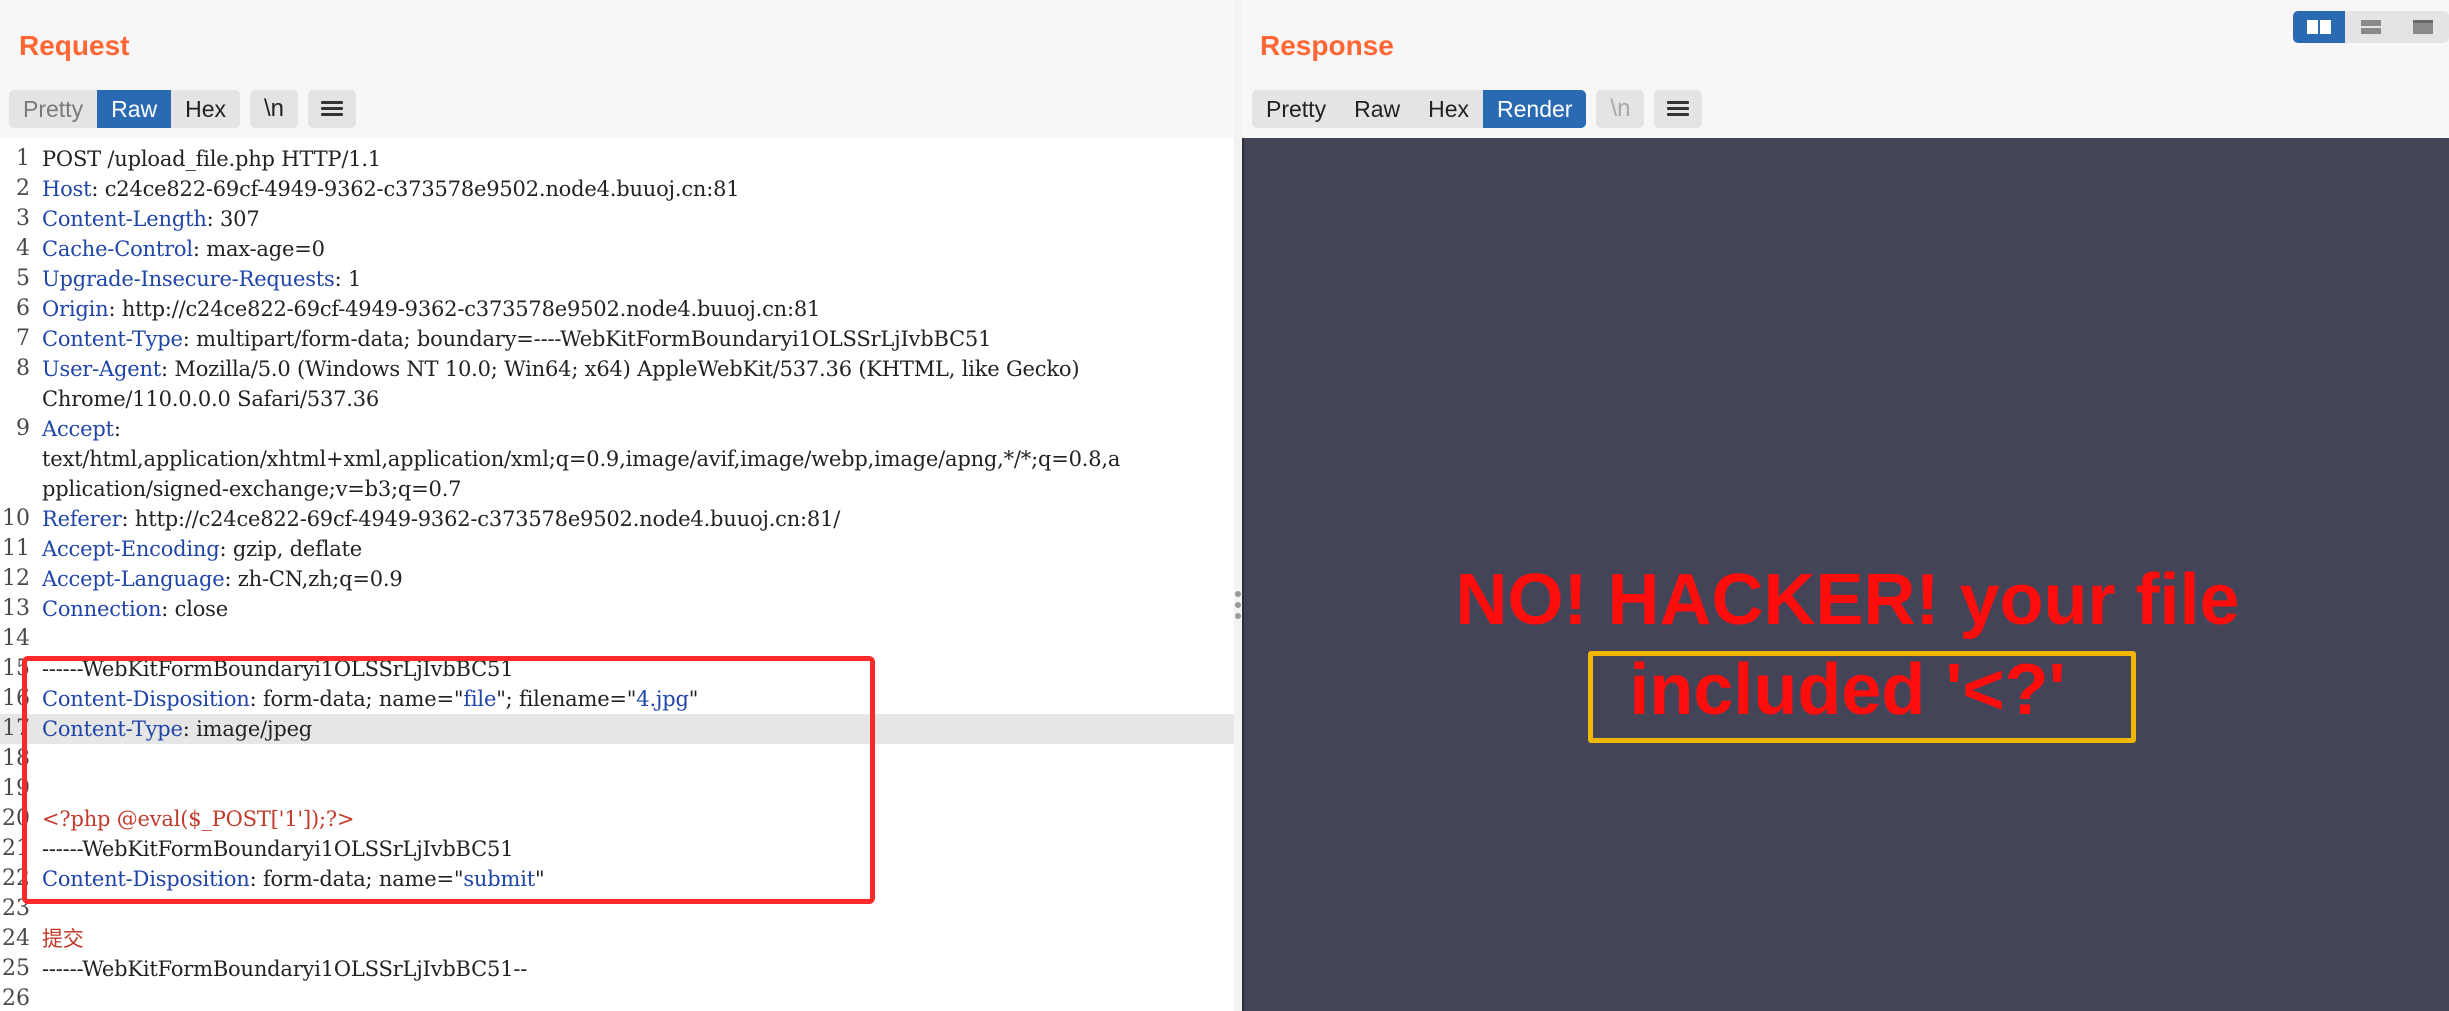 Image resolution: width=2449 pixels, height=1011 pixels. What do you see at coordinates (23, 368) in the screenshot?
I see `line-number: 8` at bounding box center [23, 368].